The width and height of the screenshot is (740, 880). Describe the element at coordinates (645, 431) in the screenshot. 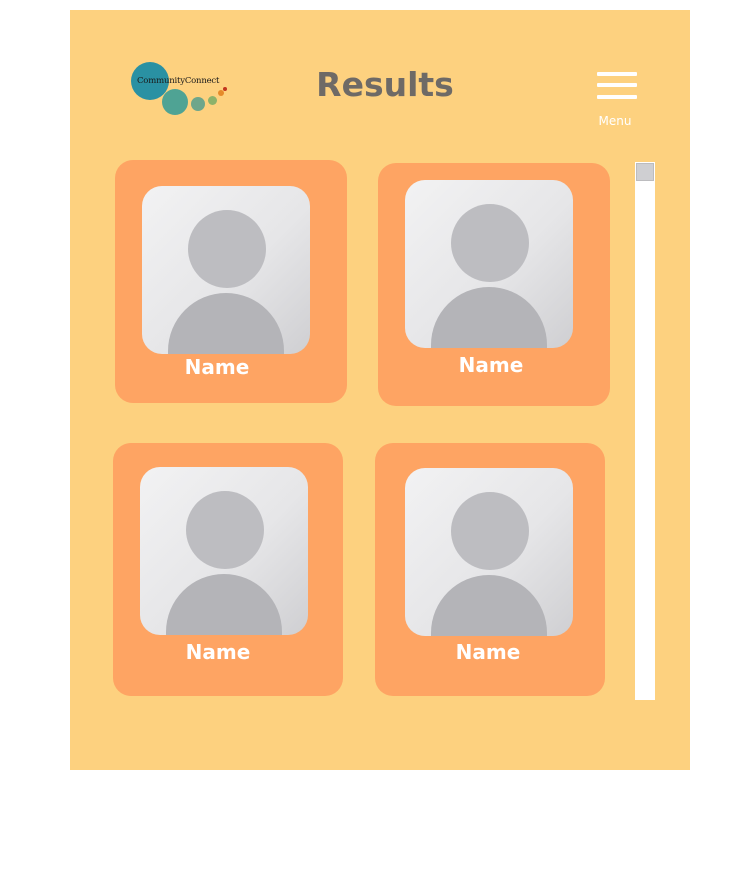

I see `results-scrollbar` at that location.